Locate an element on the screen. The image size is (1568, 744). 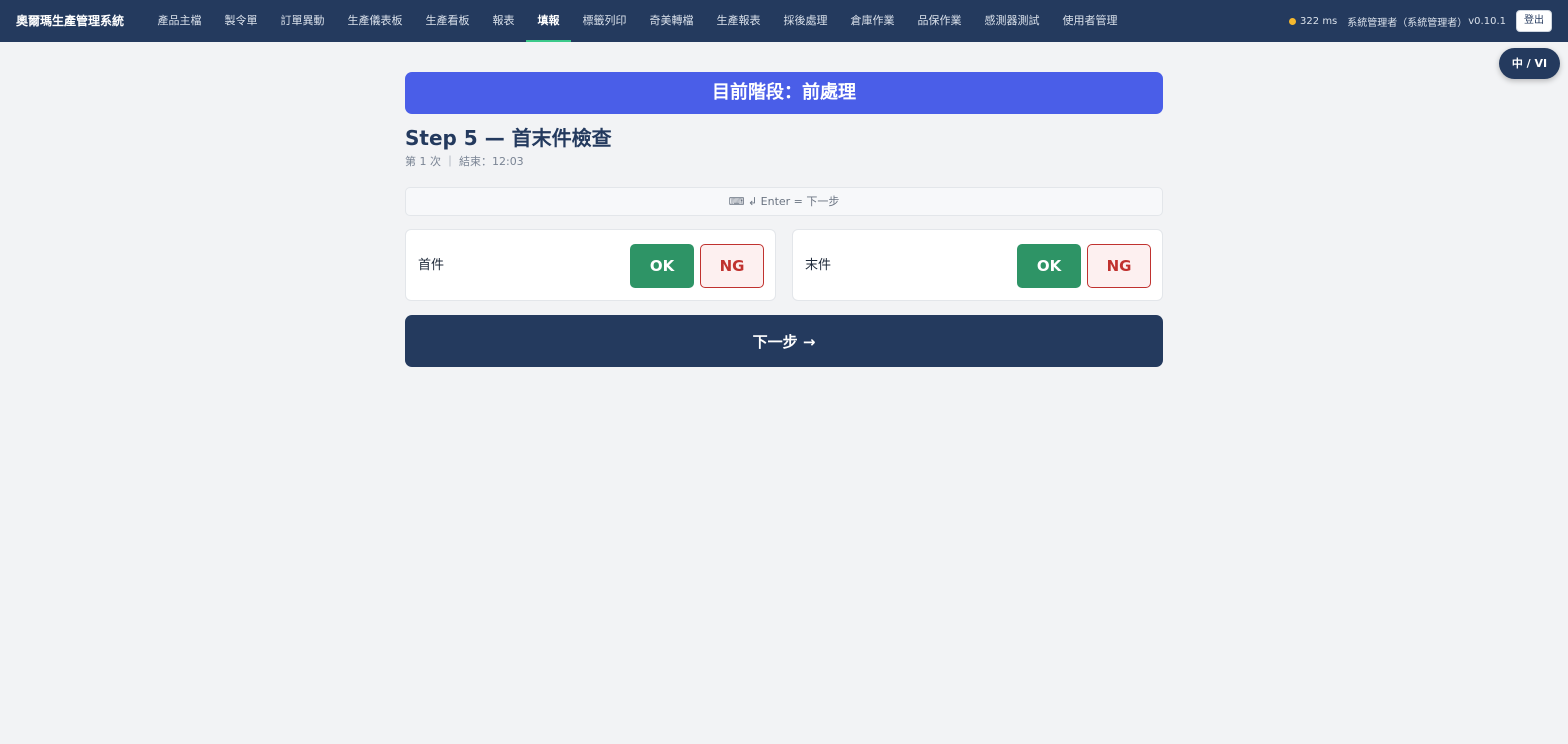
first-piece-ng-button: NG is located at coordinates (732, 266).